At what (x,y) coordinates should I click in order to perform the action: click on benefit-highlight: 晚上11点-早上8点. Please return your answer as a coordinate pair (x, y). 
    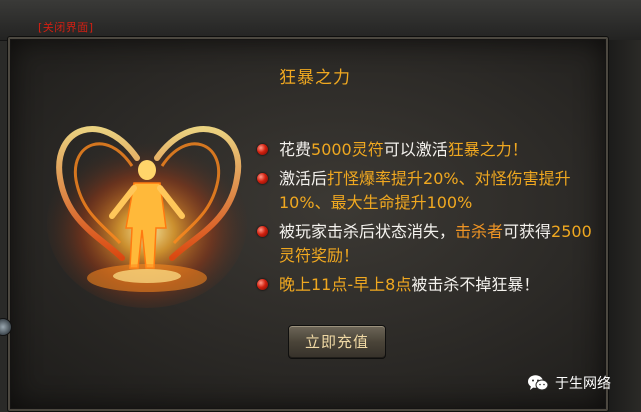
    Looking at the image, I should click on (345, 284).